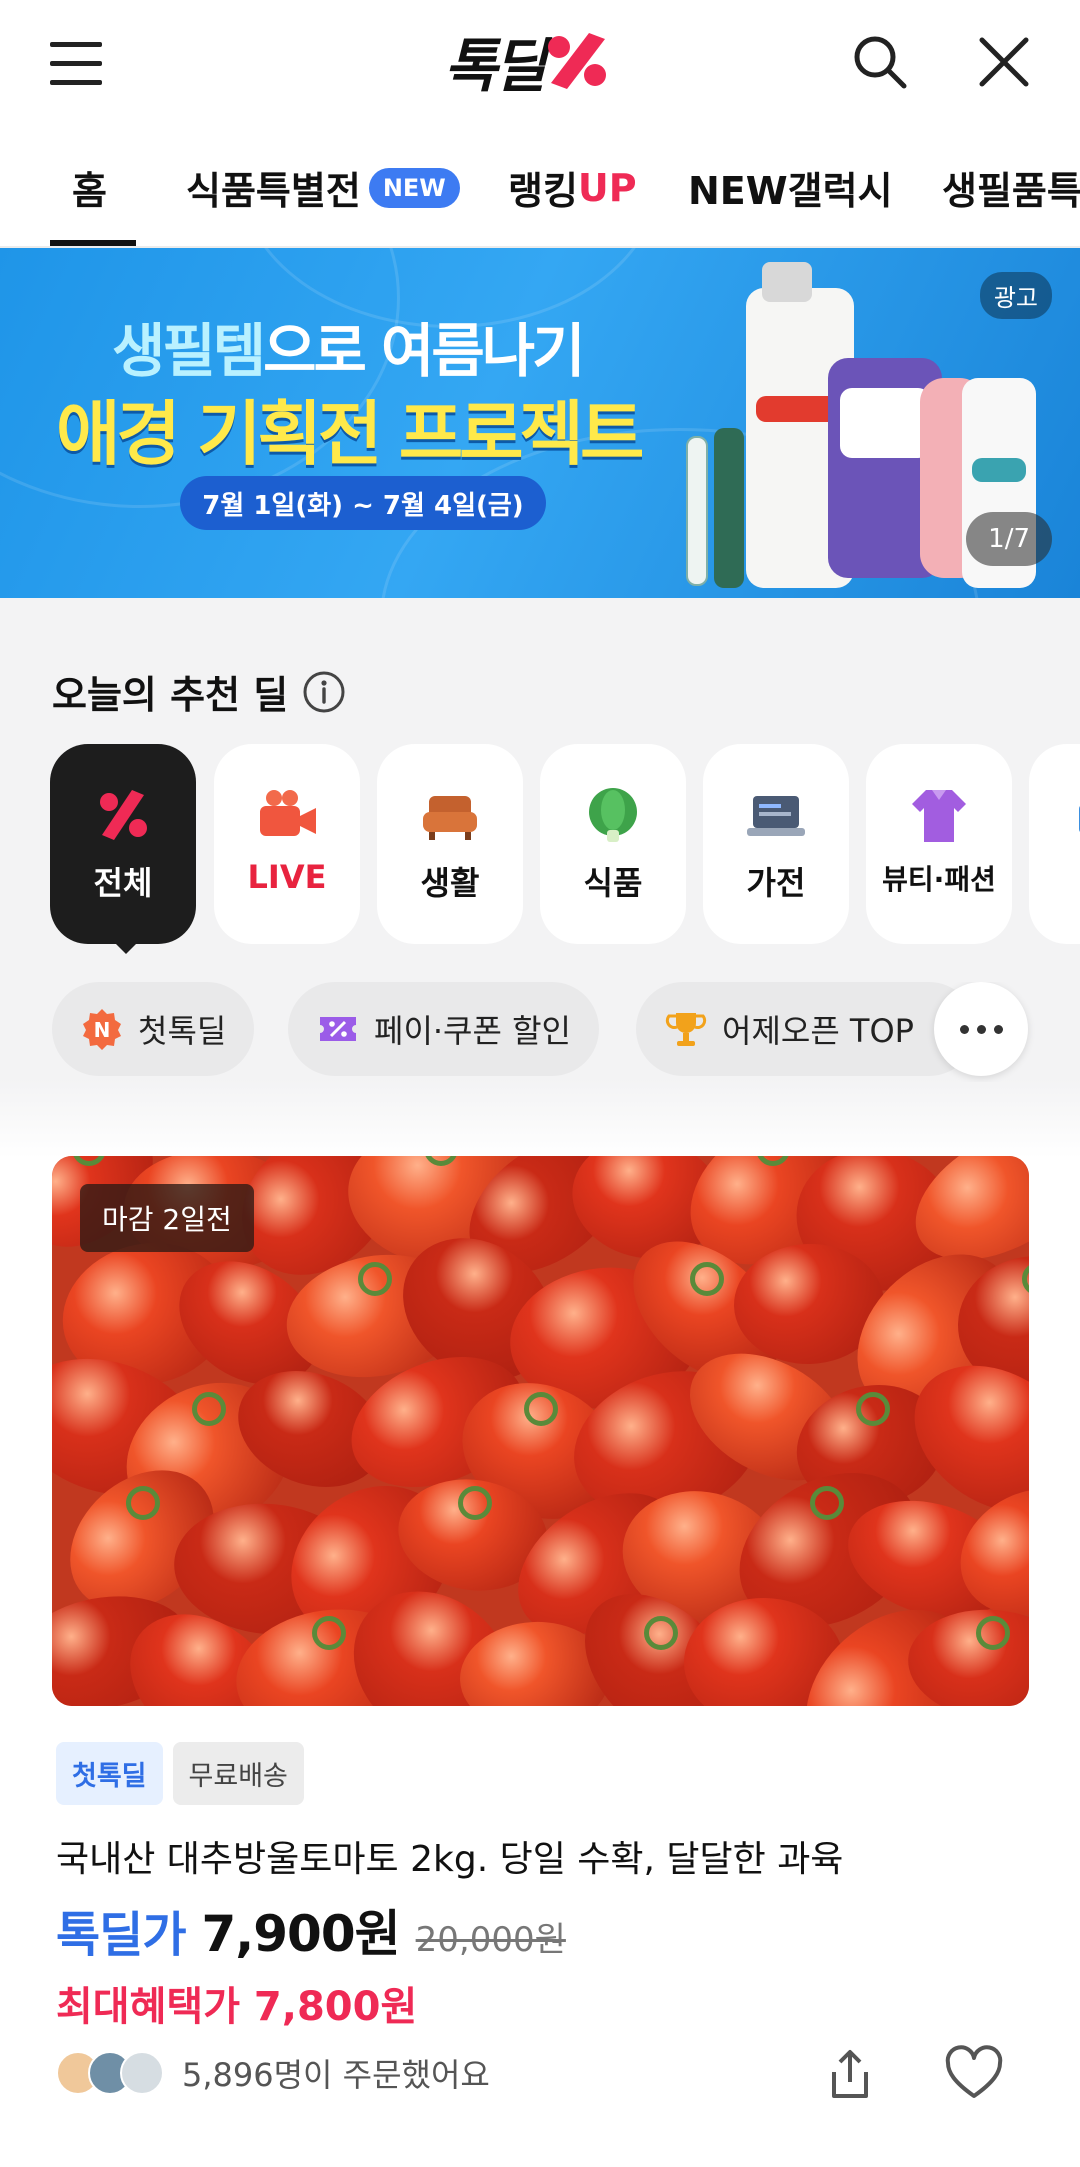 This screenshot has width=1080, height=2167. What do you see at coordinates (880, 62) in the screenshot?
I see `search-icon` at bounding box center [880, 62].